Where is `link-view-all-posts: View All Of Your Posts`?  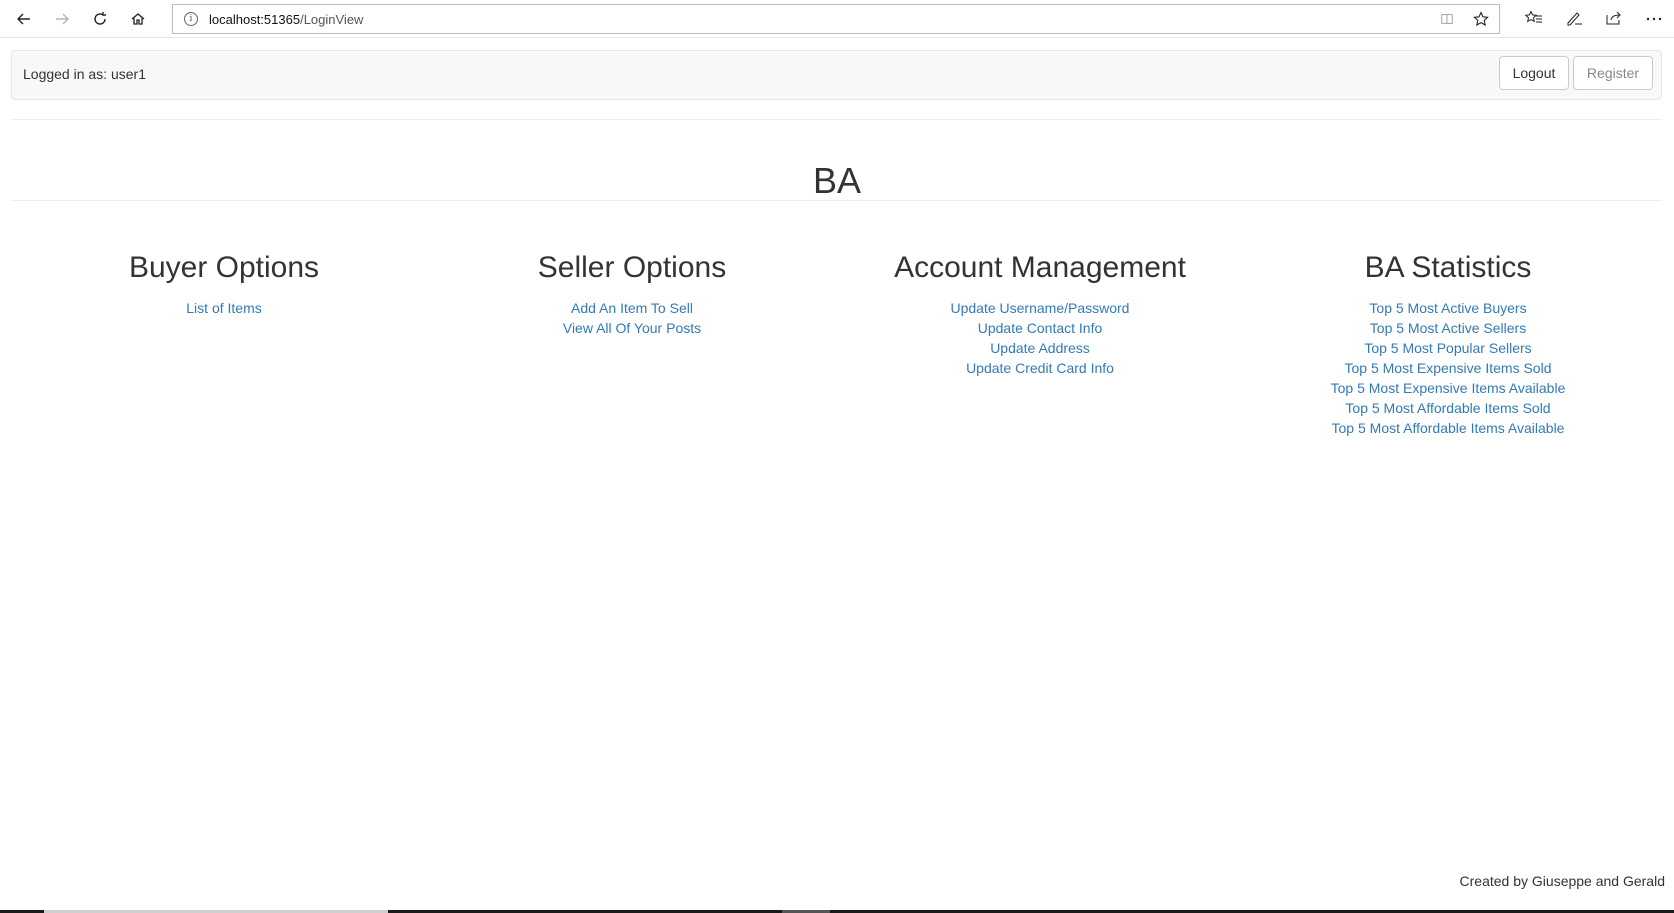
link-view-all-posts: View All Of Your Posts is located at coordinates (632, 328).